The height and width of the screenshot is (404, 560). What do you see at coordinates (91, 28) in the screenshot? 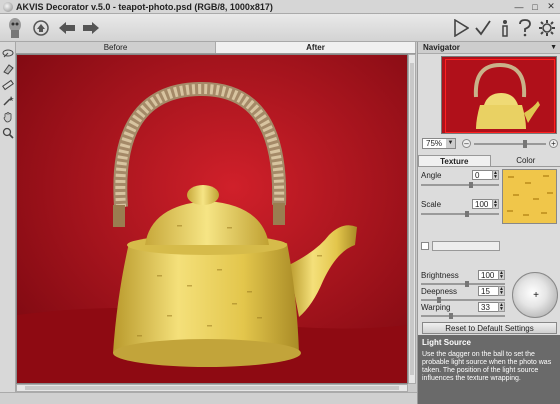
I see `redo-icon` at bounding box center [91, 28].